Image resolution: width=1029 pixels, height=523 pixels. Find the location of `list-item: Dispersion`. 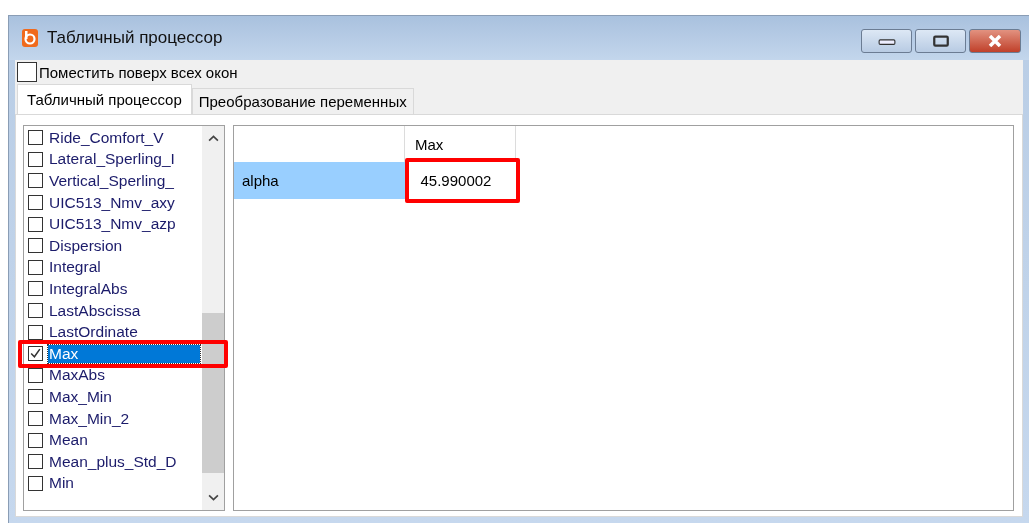

list-item: Dispersion is located at coordinates (86, 245).